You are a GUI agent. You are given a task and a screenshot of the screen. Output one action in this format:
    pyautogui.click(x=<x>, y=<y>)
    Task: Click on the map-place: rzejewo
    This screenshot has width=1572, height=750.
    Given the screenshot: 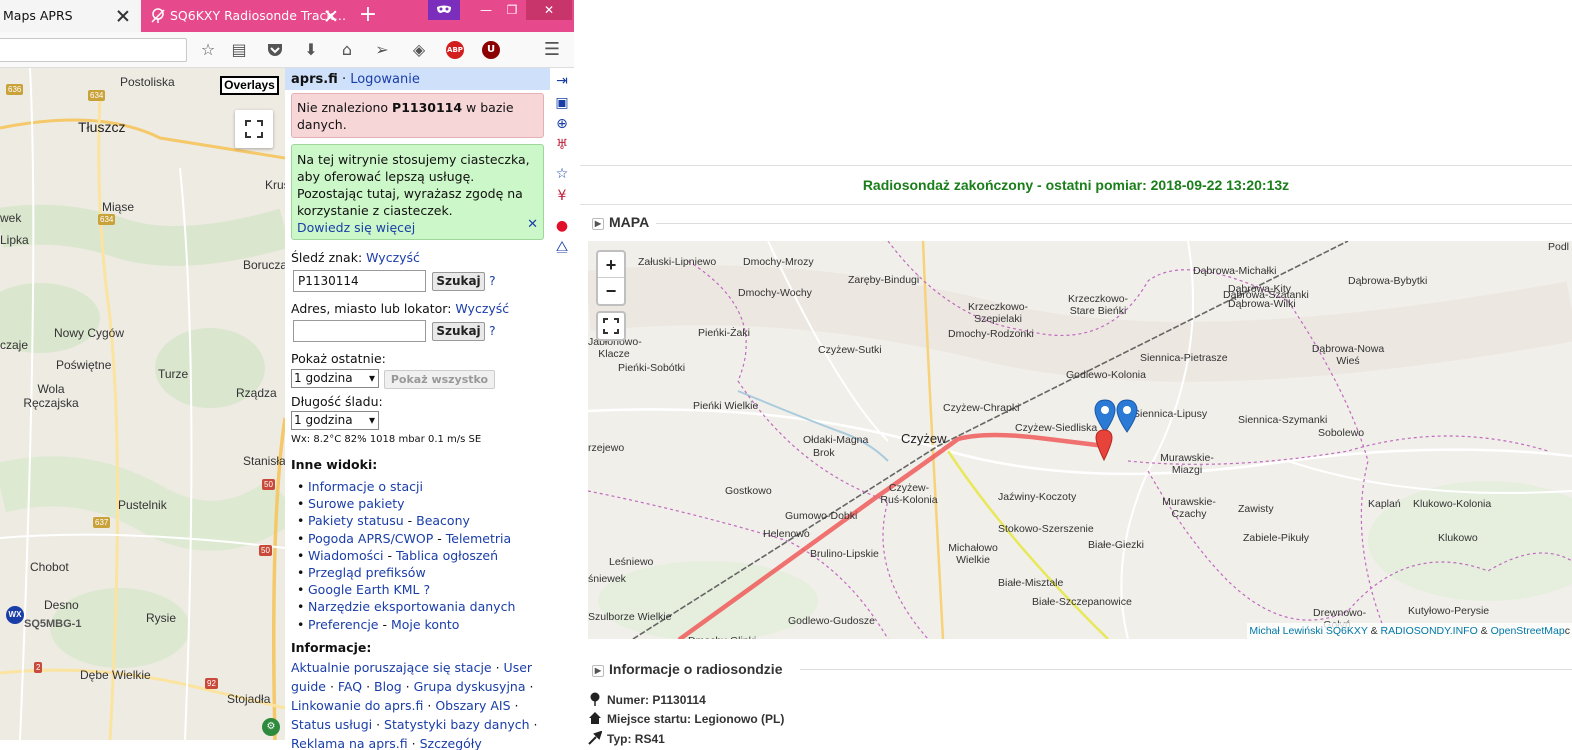 What is the action you would take?
    pyautogui.click(x=606, y=448)
    